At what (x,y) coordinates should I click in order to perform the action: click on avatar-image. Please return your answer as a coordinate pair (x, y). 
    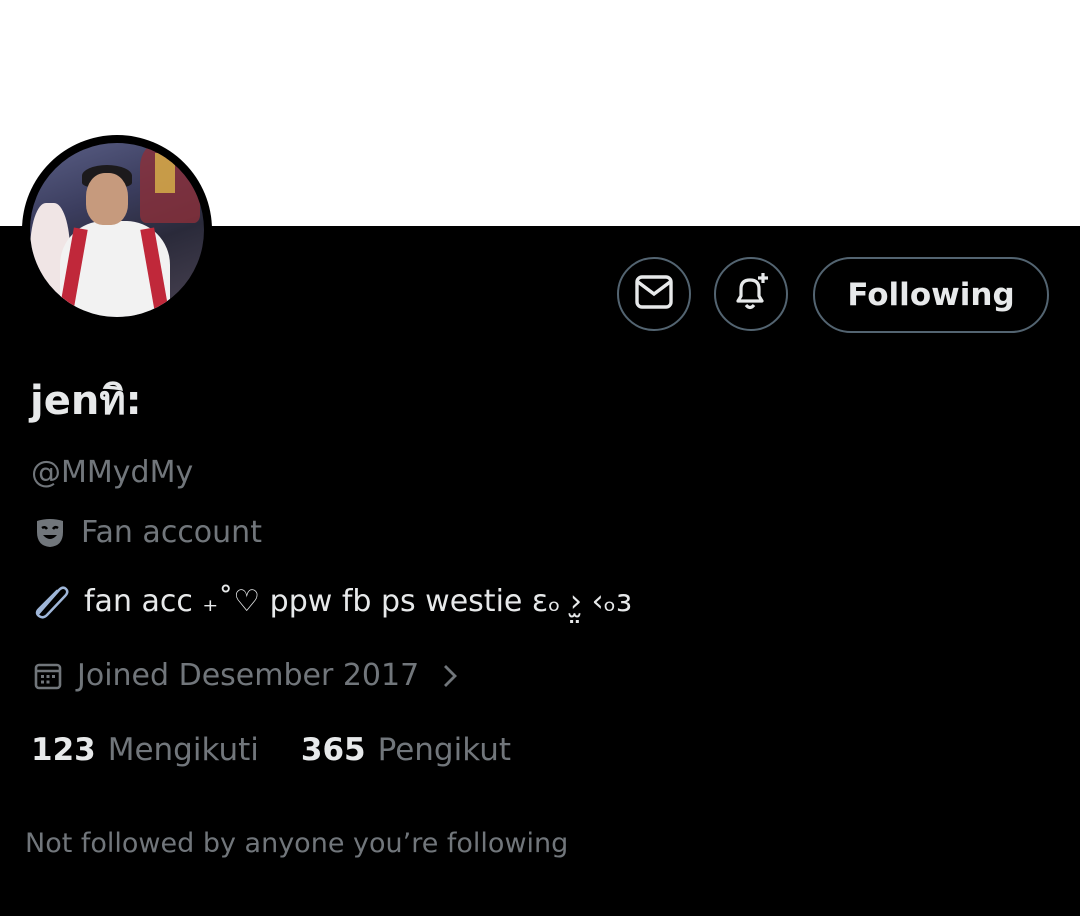
    Looking at the image, I should click on (117, 230).